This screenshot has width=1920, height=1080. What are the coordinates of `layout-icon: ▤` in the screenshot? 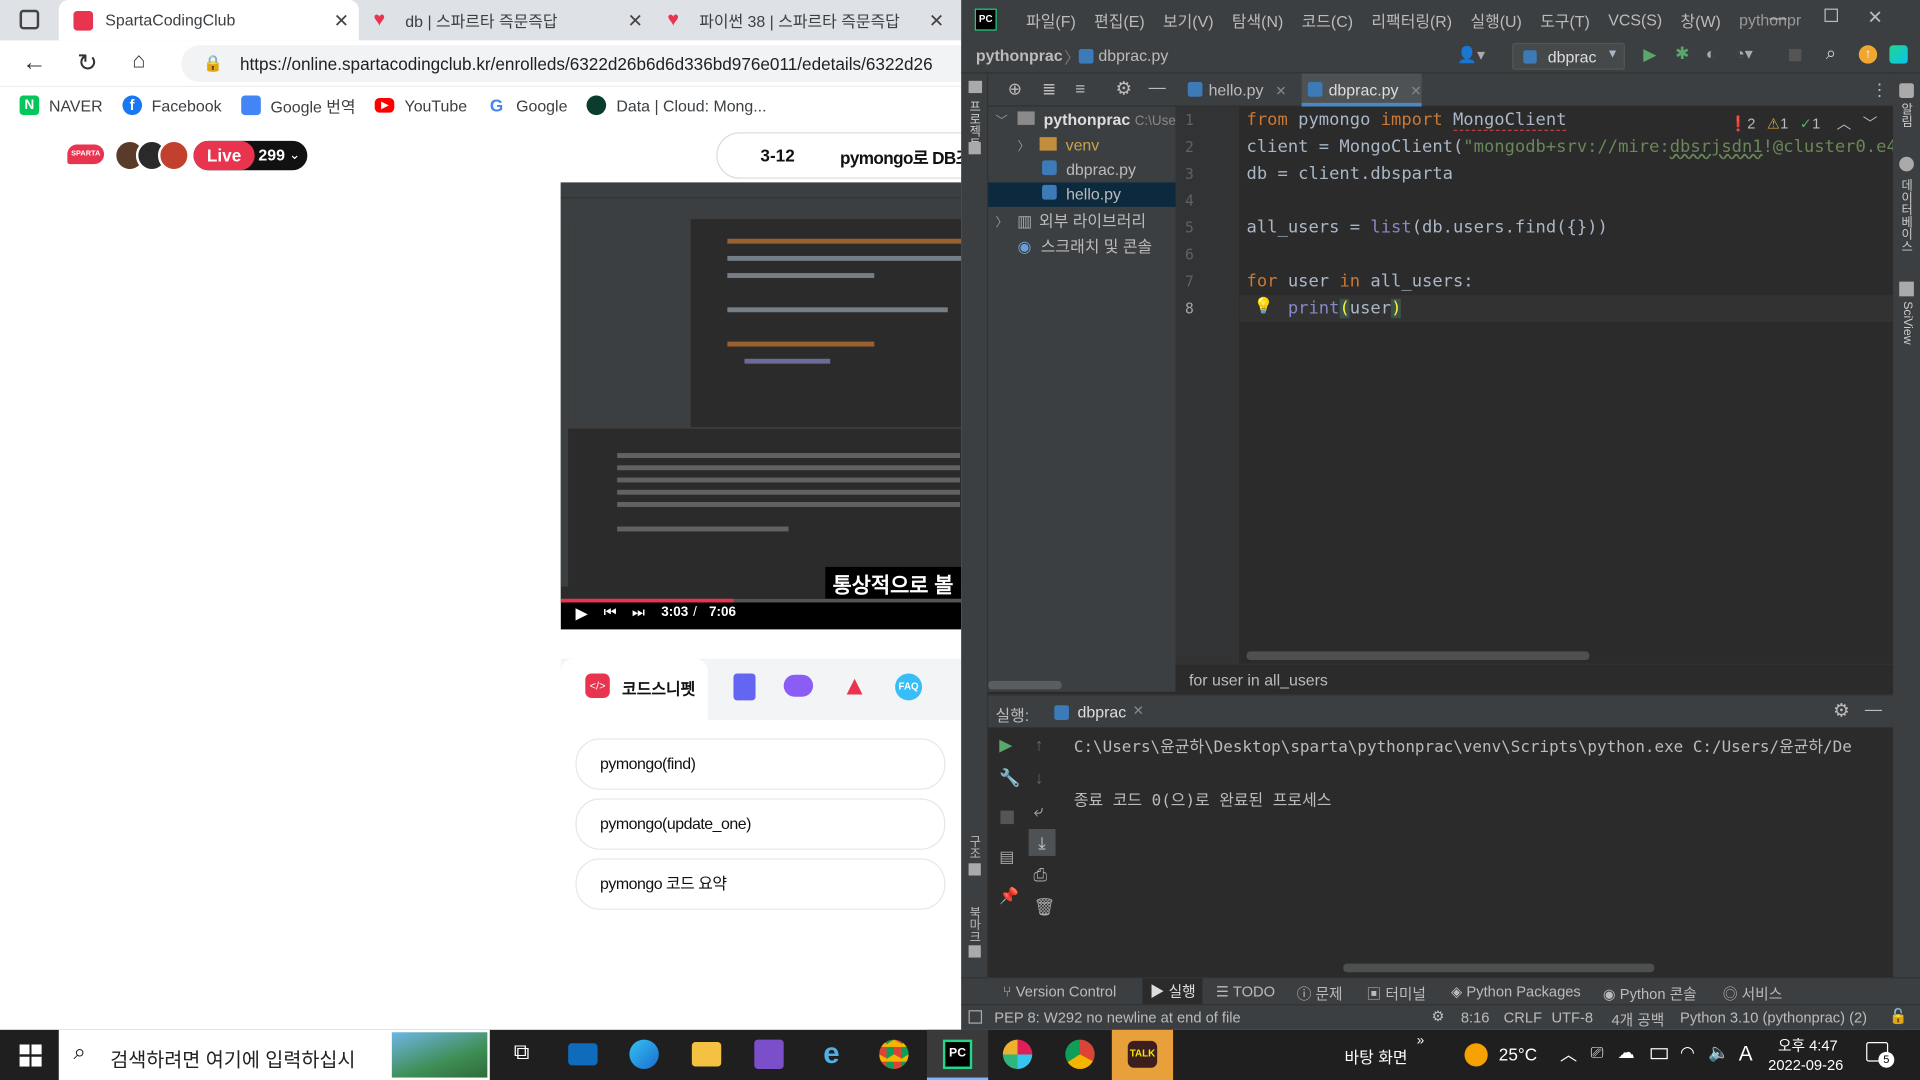 It's located at (1006, 857).